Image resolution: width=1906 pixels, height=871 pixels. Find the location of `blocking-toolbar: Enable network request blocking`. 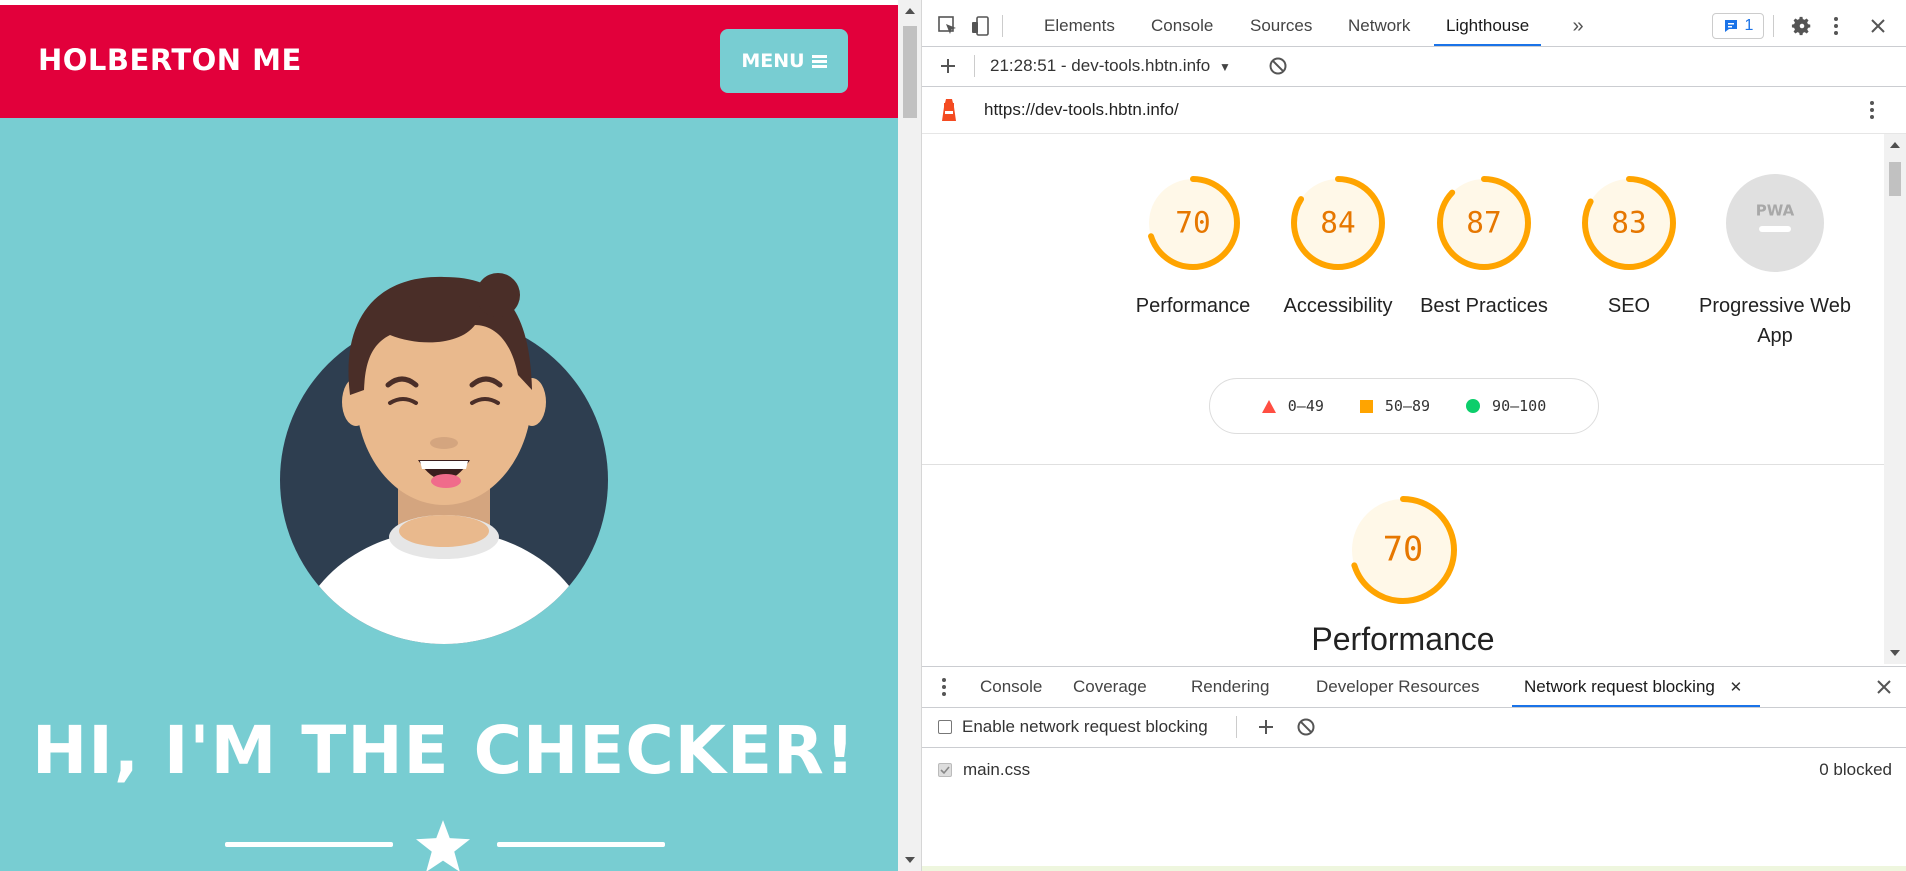

blocking-toolbar: Enable network request blocking is located at coordinates (1414, 727).